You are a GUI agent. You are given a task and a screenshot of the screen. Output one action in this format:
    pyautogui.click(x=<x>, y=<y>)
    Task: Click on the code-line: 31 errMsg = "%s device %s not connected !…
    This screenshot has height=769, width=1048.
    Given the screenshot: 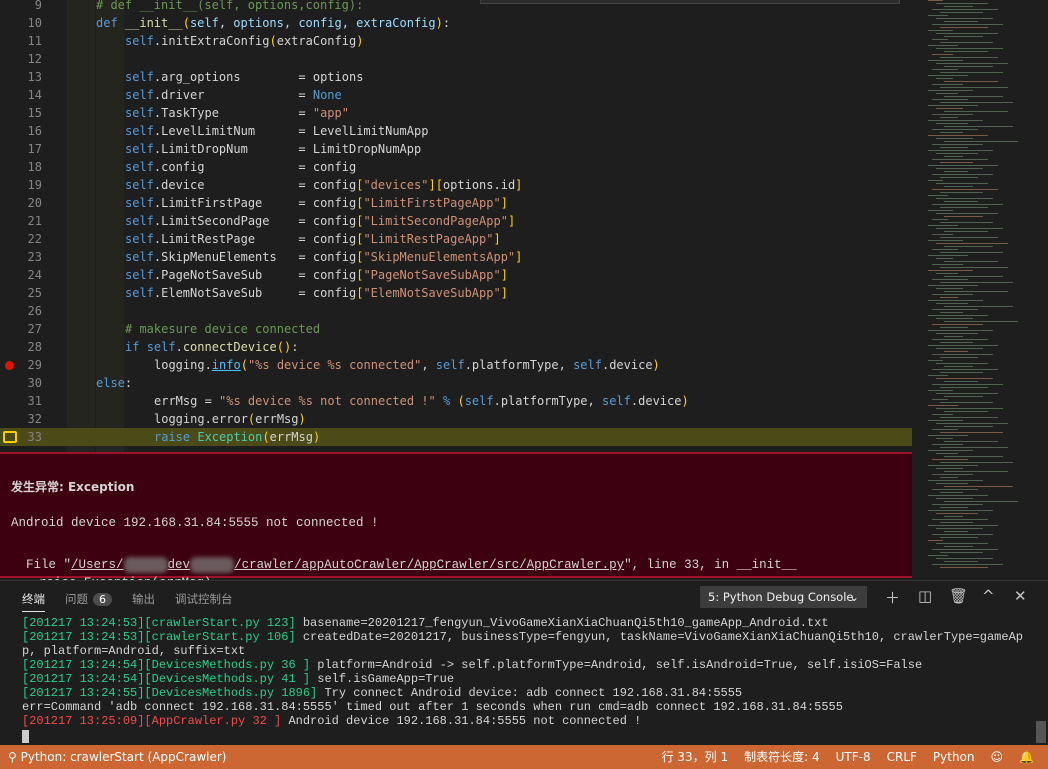 What is the action you would take?
    pyautogui.click(x=456, y=401)
    